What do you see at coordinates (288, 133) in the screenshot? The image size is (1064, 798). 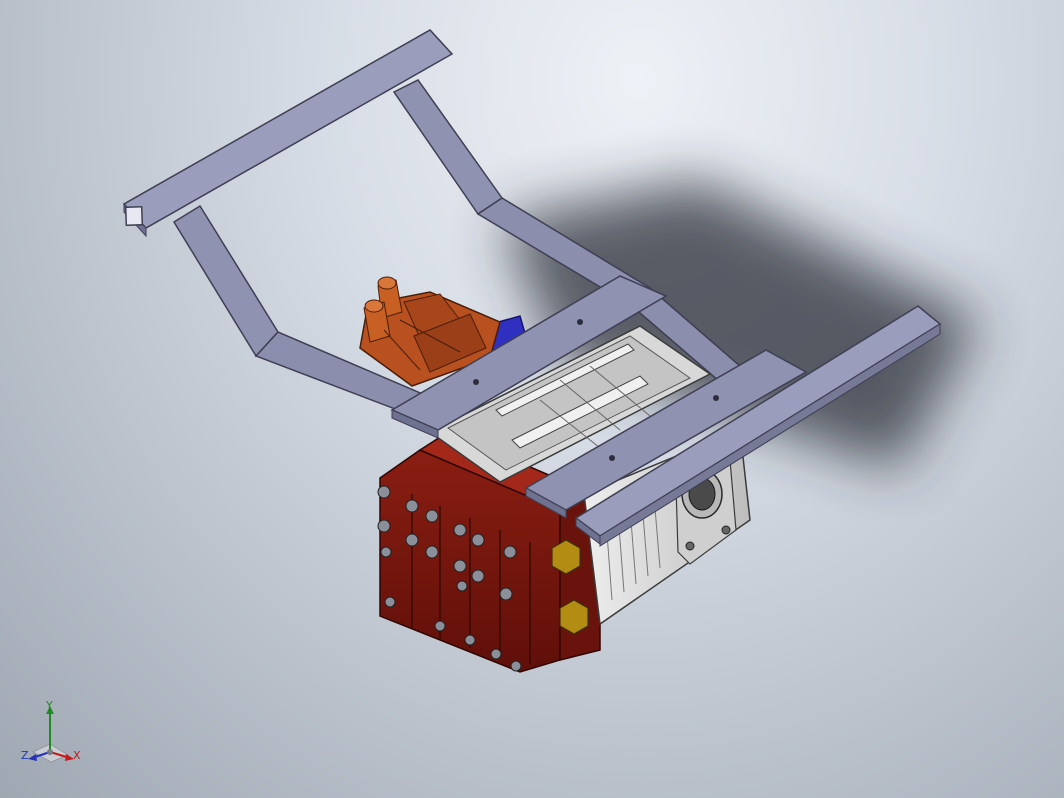 I see `frame-rear-tube` at bounding box center [288, 133].